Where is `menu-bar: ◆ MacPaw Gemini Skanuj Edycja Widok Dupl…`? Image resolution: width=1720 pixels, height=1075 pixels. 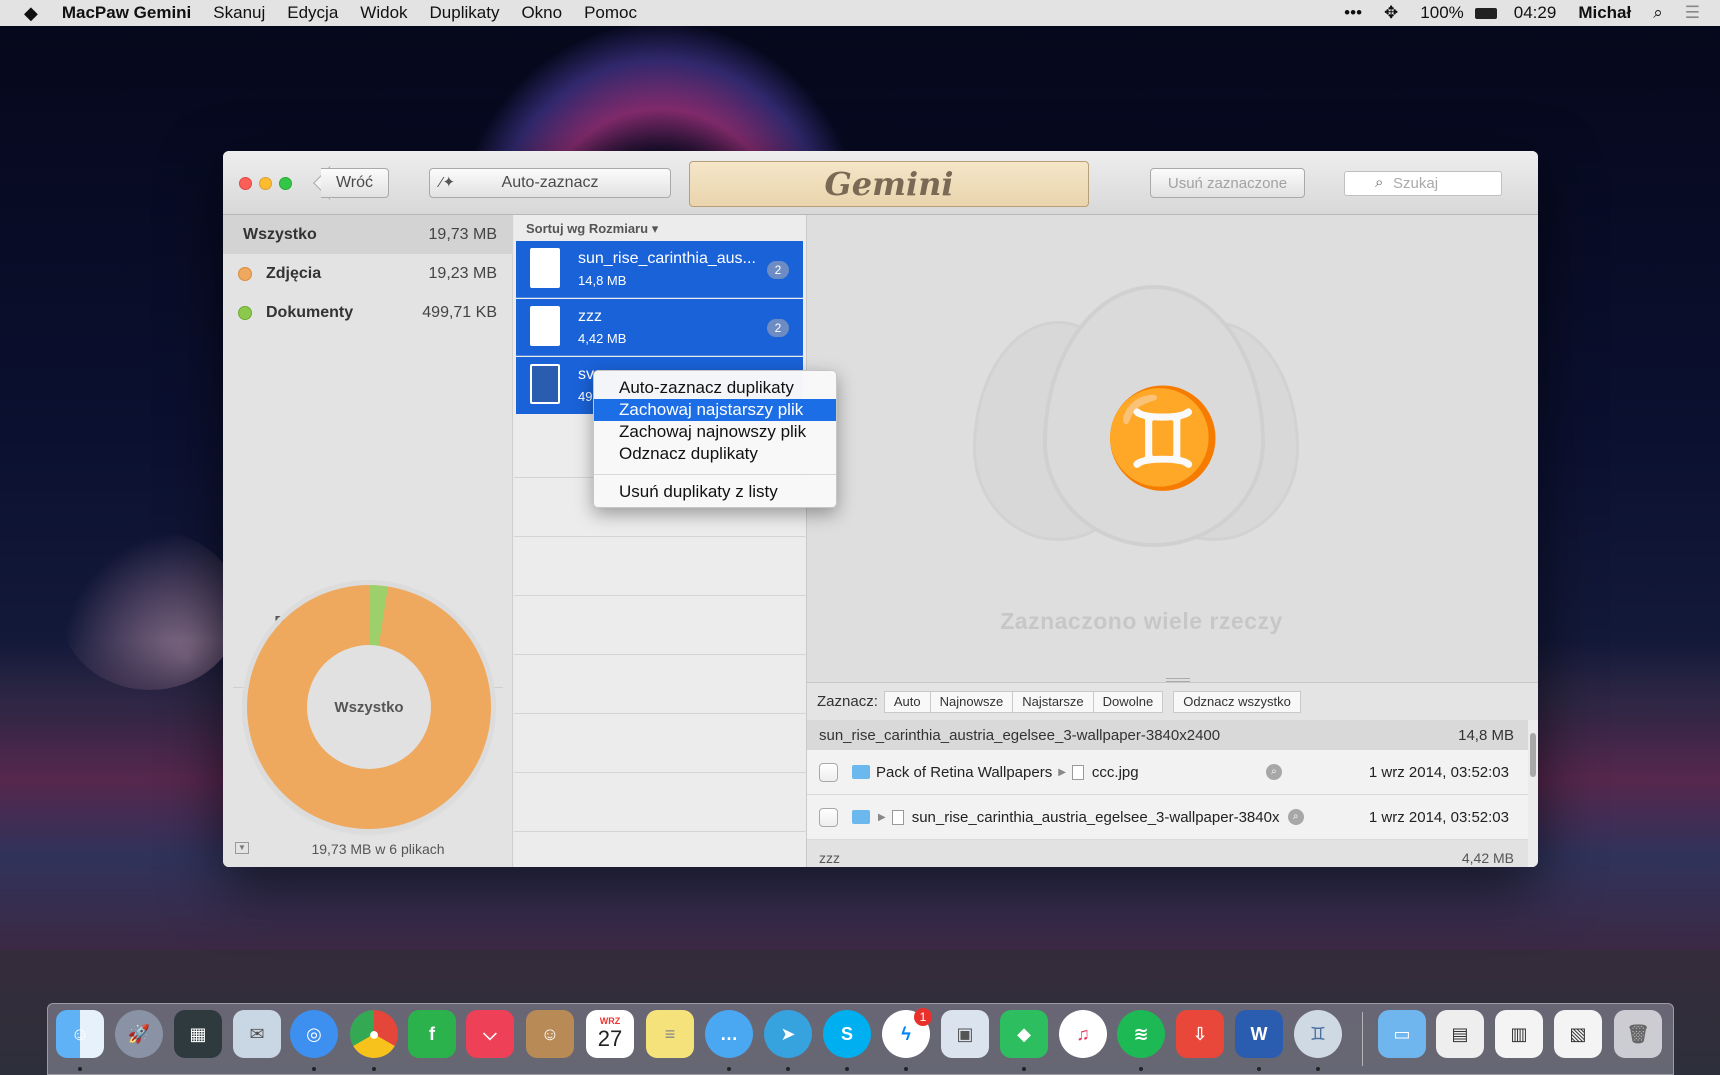 menu-bar: ◆ MacPaw Gemini Skanuj Edycja Widok Dupl… is located at coordinates (860, 13).